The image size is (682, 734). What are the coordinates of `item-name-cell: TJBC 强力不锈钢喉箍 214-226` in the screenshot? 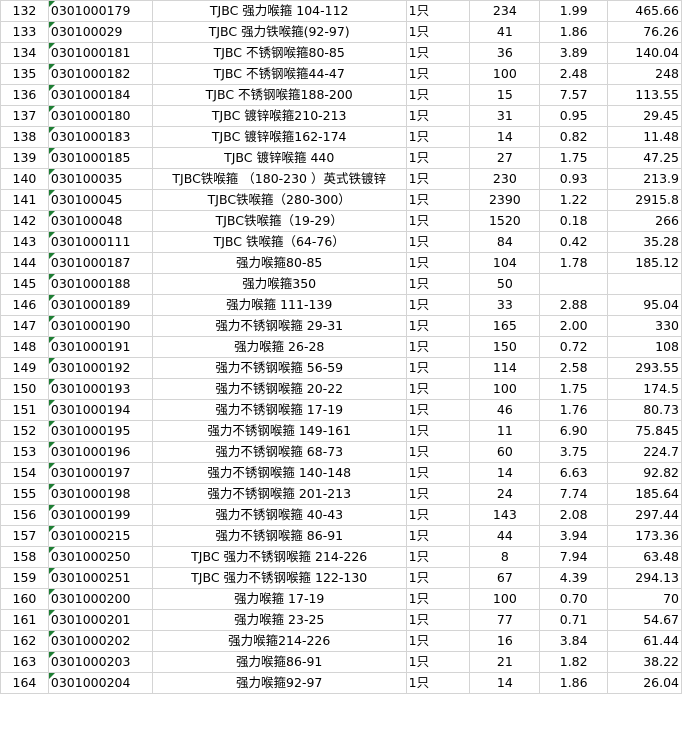 It's located at (279, 557).